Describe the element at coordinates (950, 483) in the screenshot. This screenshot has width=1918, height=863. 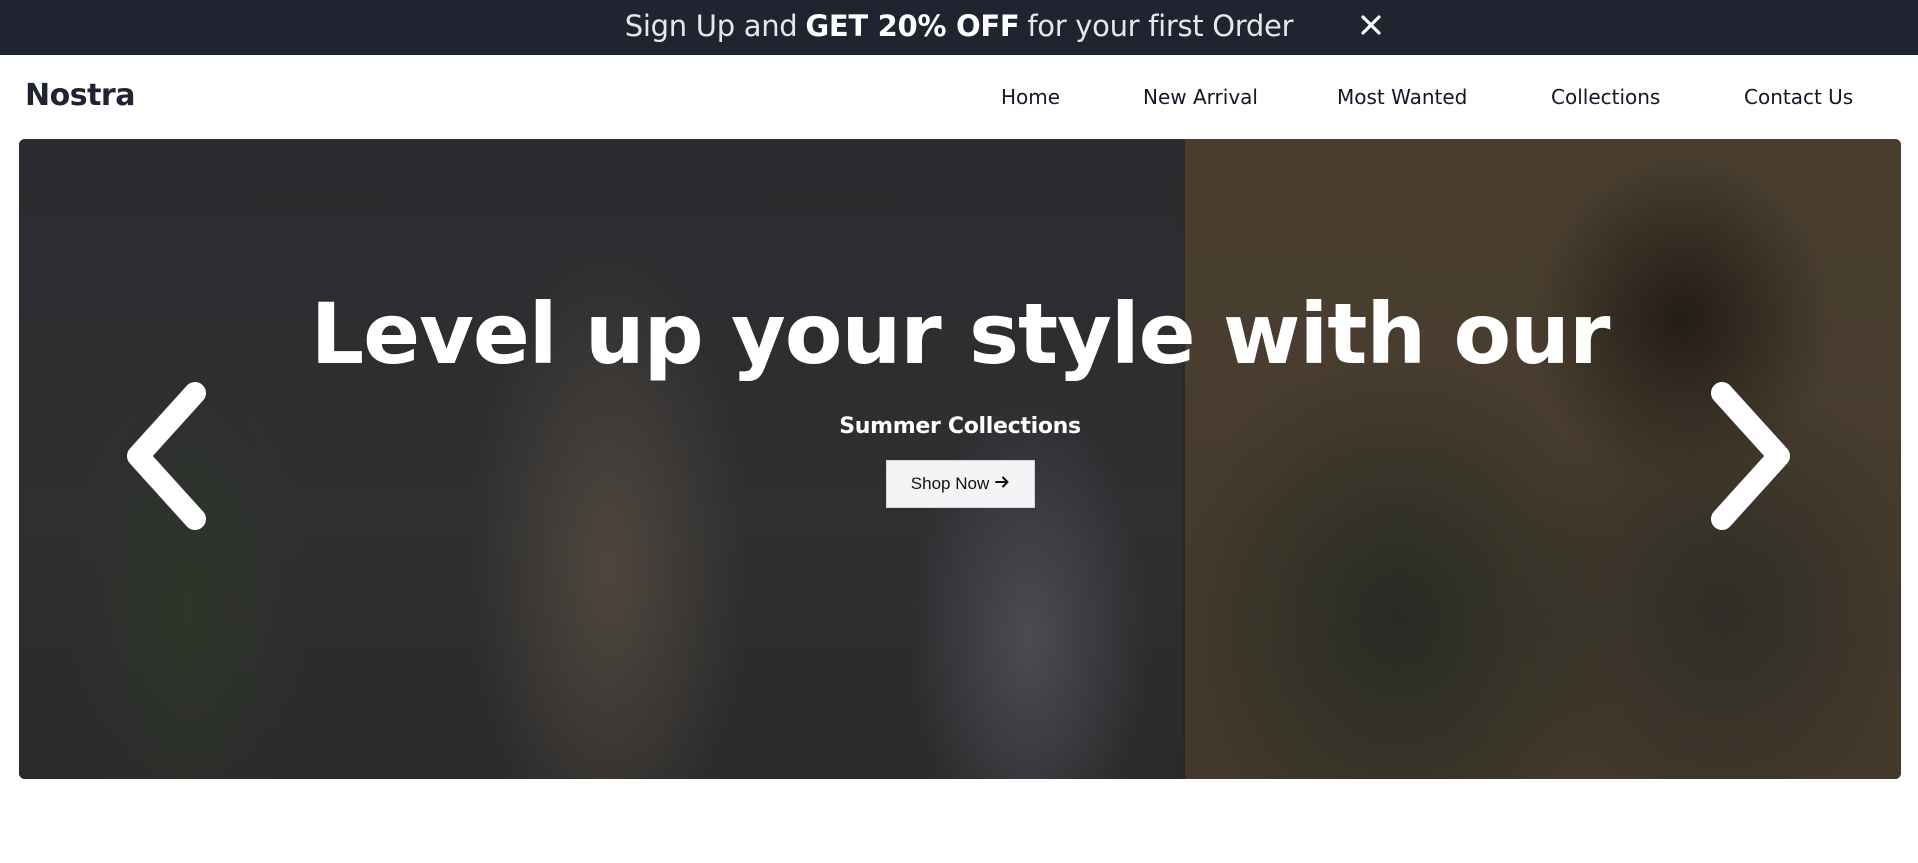
I see `shop-now-label: Shop Now` at that location.